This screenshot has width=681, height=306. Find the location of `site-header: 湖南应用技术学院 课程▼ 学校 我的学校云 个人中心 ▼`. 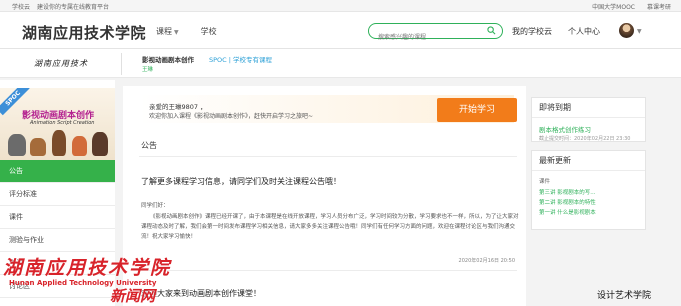

site-header: 湖南应用技术学院 课程▼ 学校 我的学校云 个人中心 ▼ is located at coordinates (340, 30).